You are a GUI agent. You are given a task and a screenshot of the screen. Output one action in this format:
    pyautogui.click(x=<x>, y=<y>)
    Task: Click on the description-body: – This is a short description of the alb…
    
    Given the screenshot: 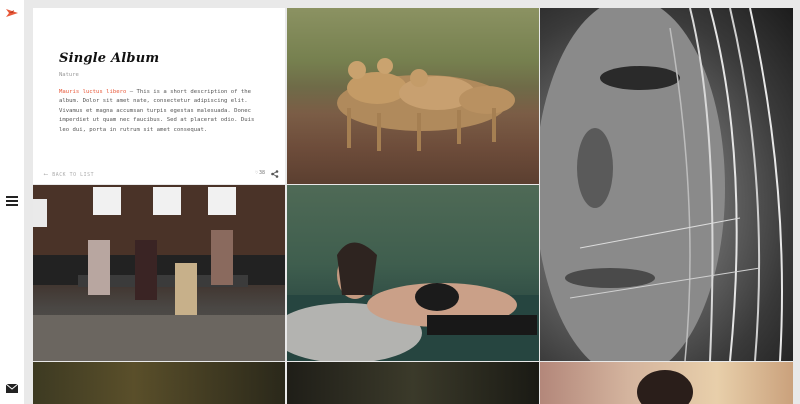 What is the action you would take?
    pyautogui.click(x=157, y=111)
    